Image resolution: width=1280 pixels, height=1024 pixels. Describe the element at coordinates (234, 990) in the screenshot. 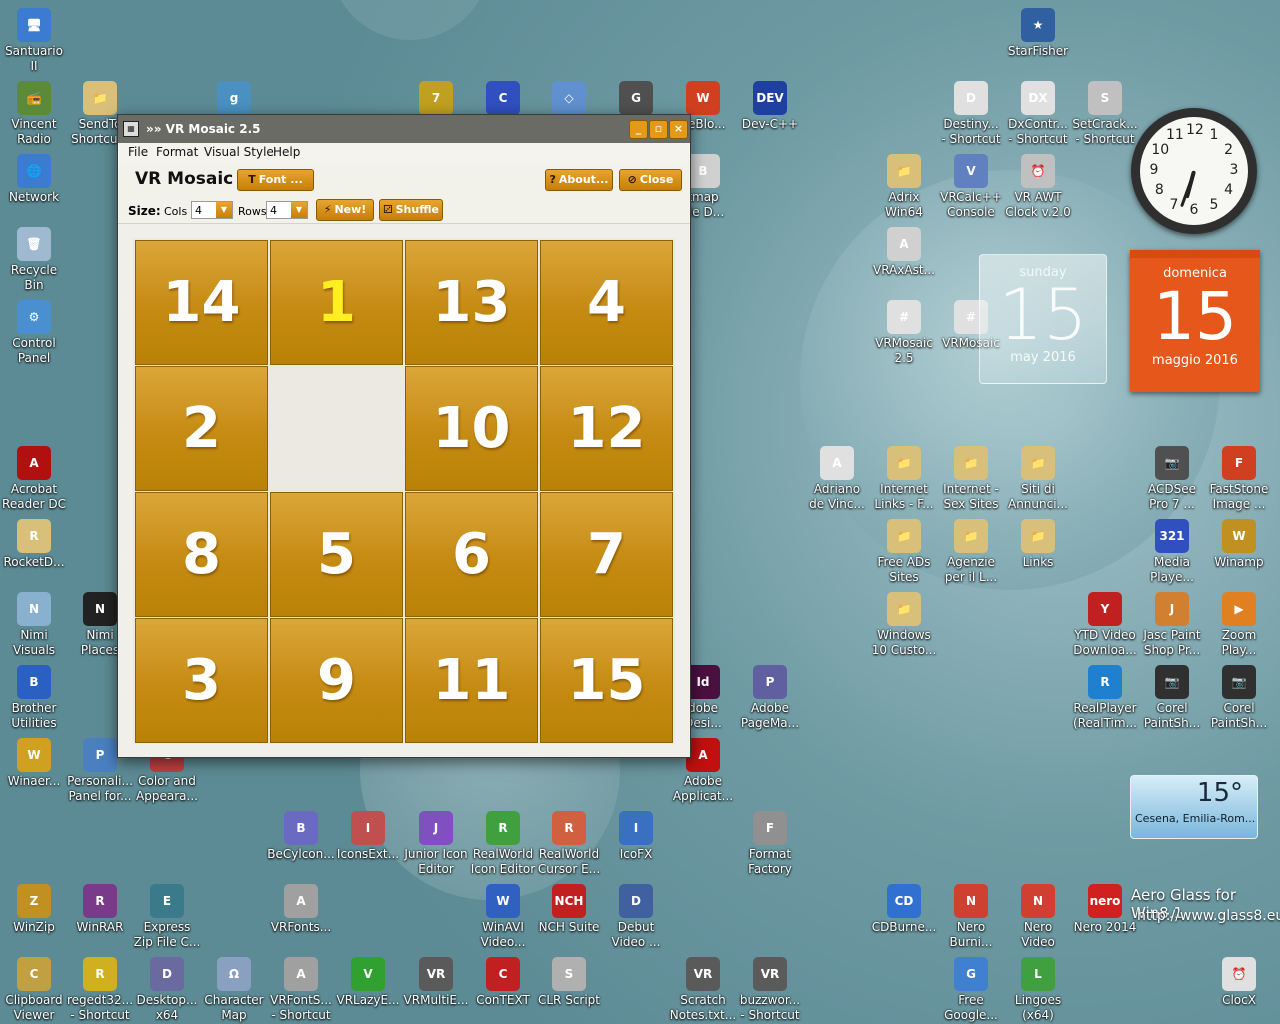

I see `desktop-icon-character-map: Ω Character Map` at that location.